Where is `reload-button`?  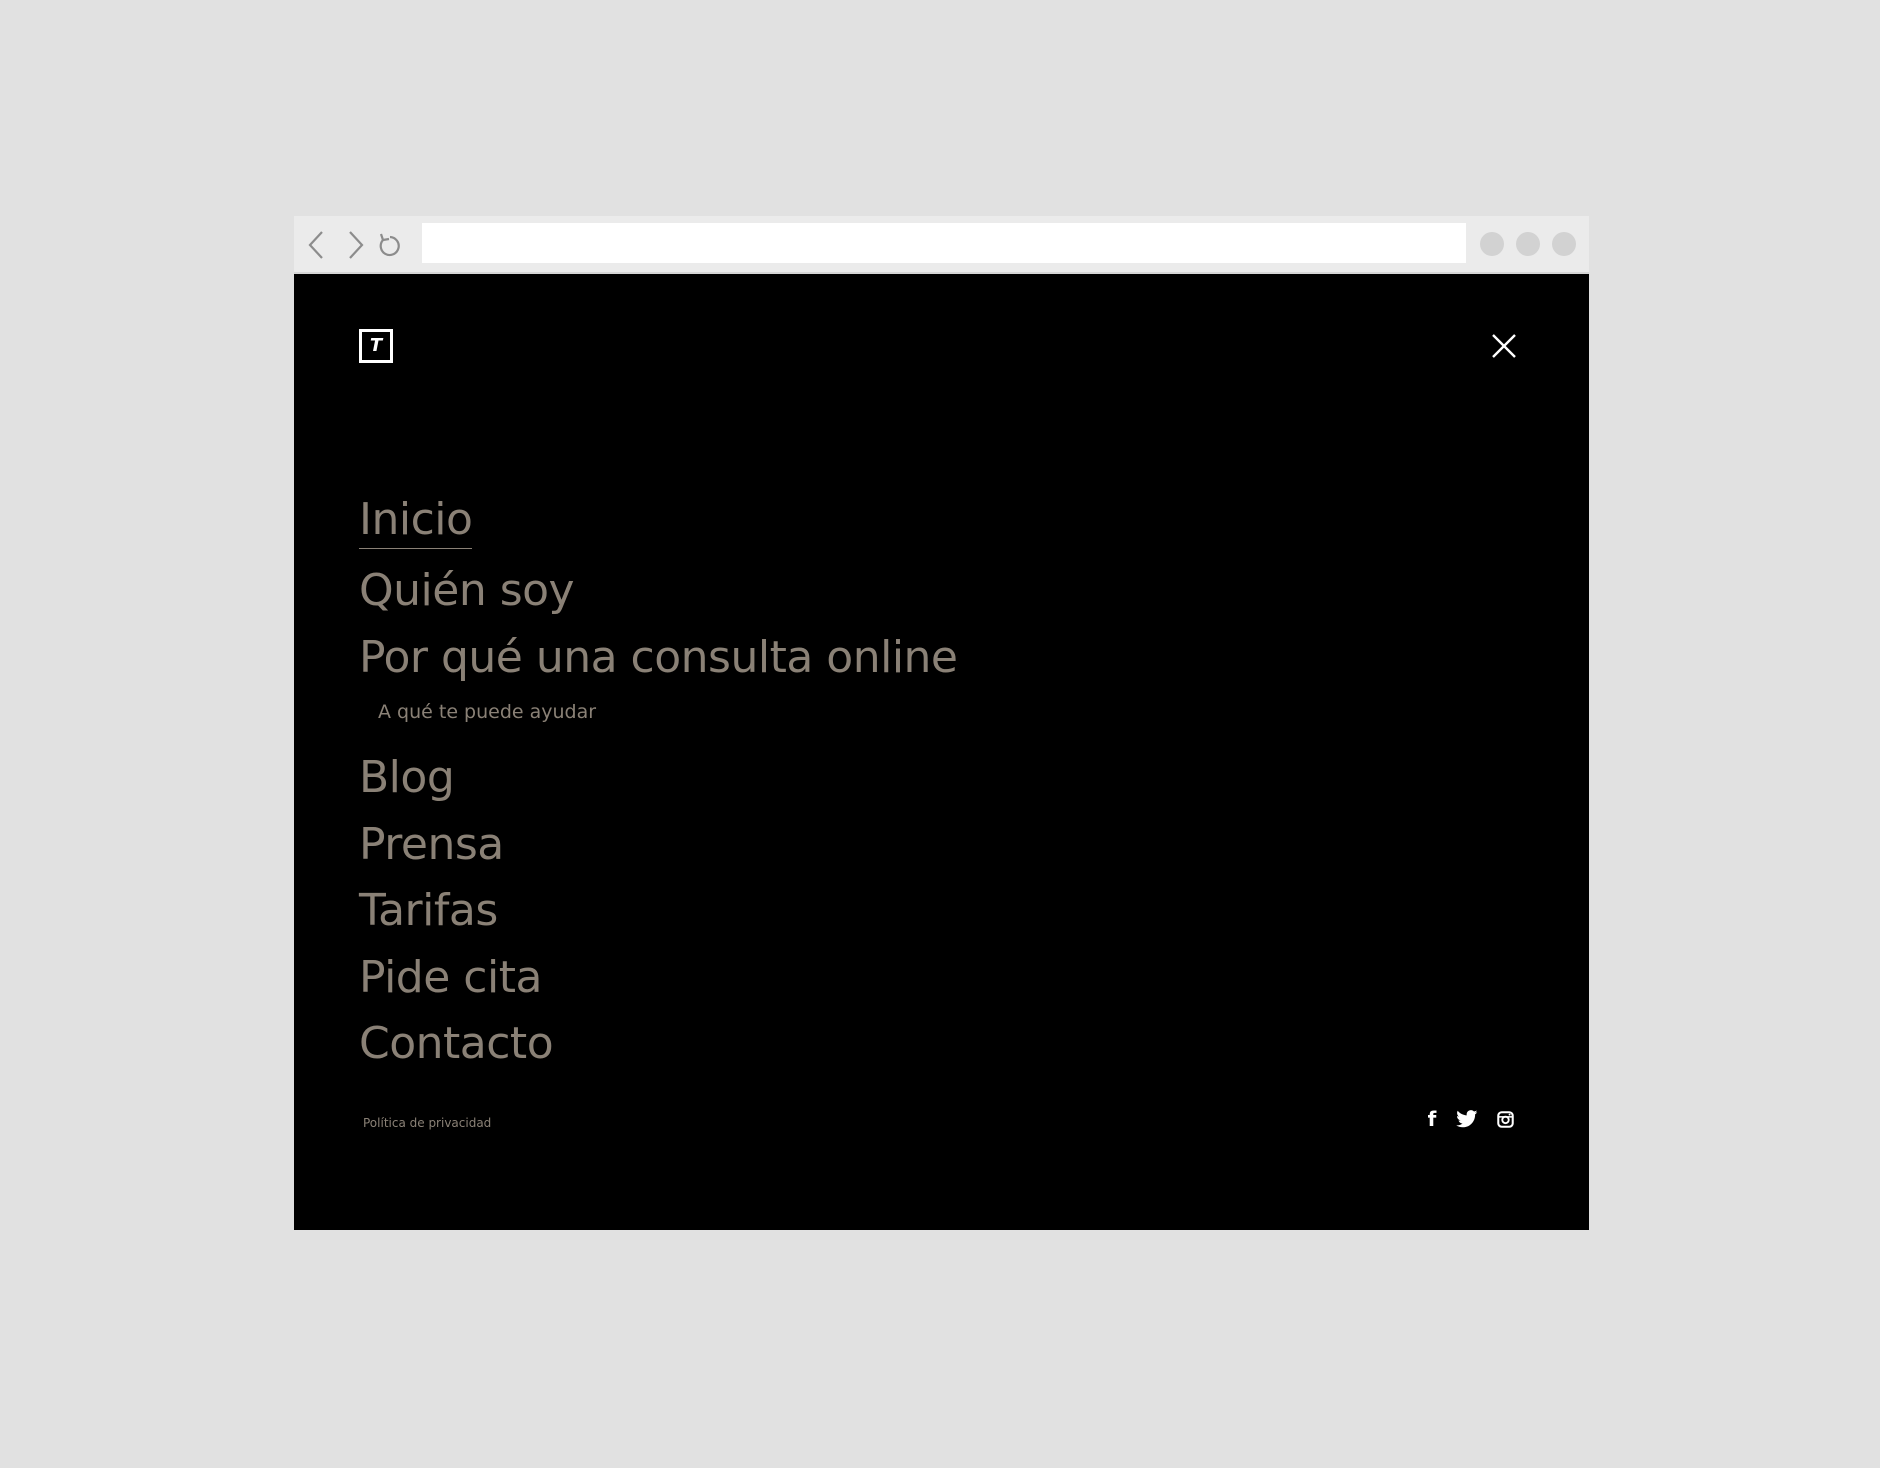 reload-button is located at coordinates (390, 245).